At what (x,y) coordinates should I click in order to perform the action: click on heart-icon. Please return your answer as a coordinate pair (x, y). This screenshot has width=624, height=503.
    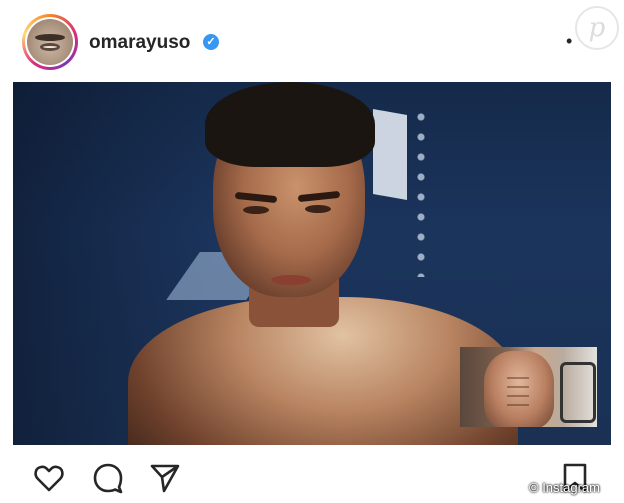
    Looking at the image, I should click on (49, 478).